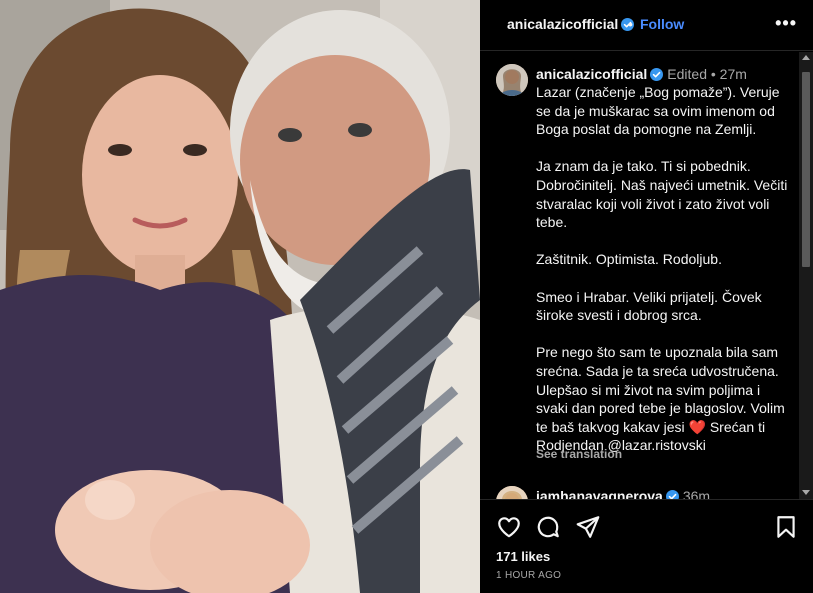 This screenshot has height=593, width=813. I want to click on post-header: anicalazicofficial • Follow •••, so click(646, 25).